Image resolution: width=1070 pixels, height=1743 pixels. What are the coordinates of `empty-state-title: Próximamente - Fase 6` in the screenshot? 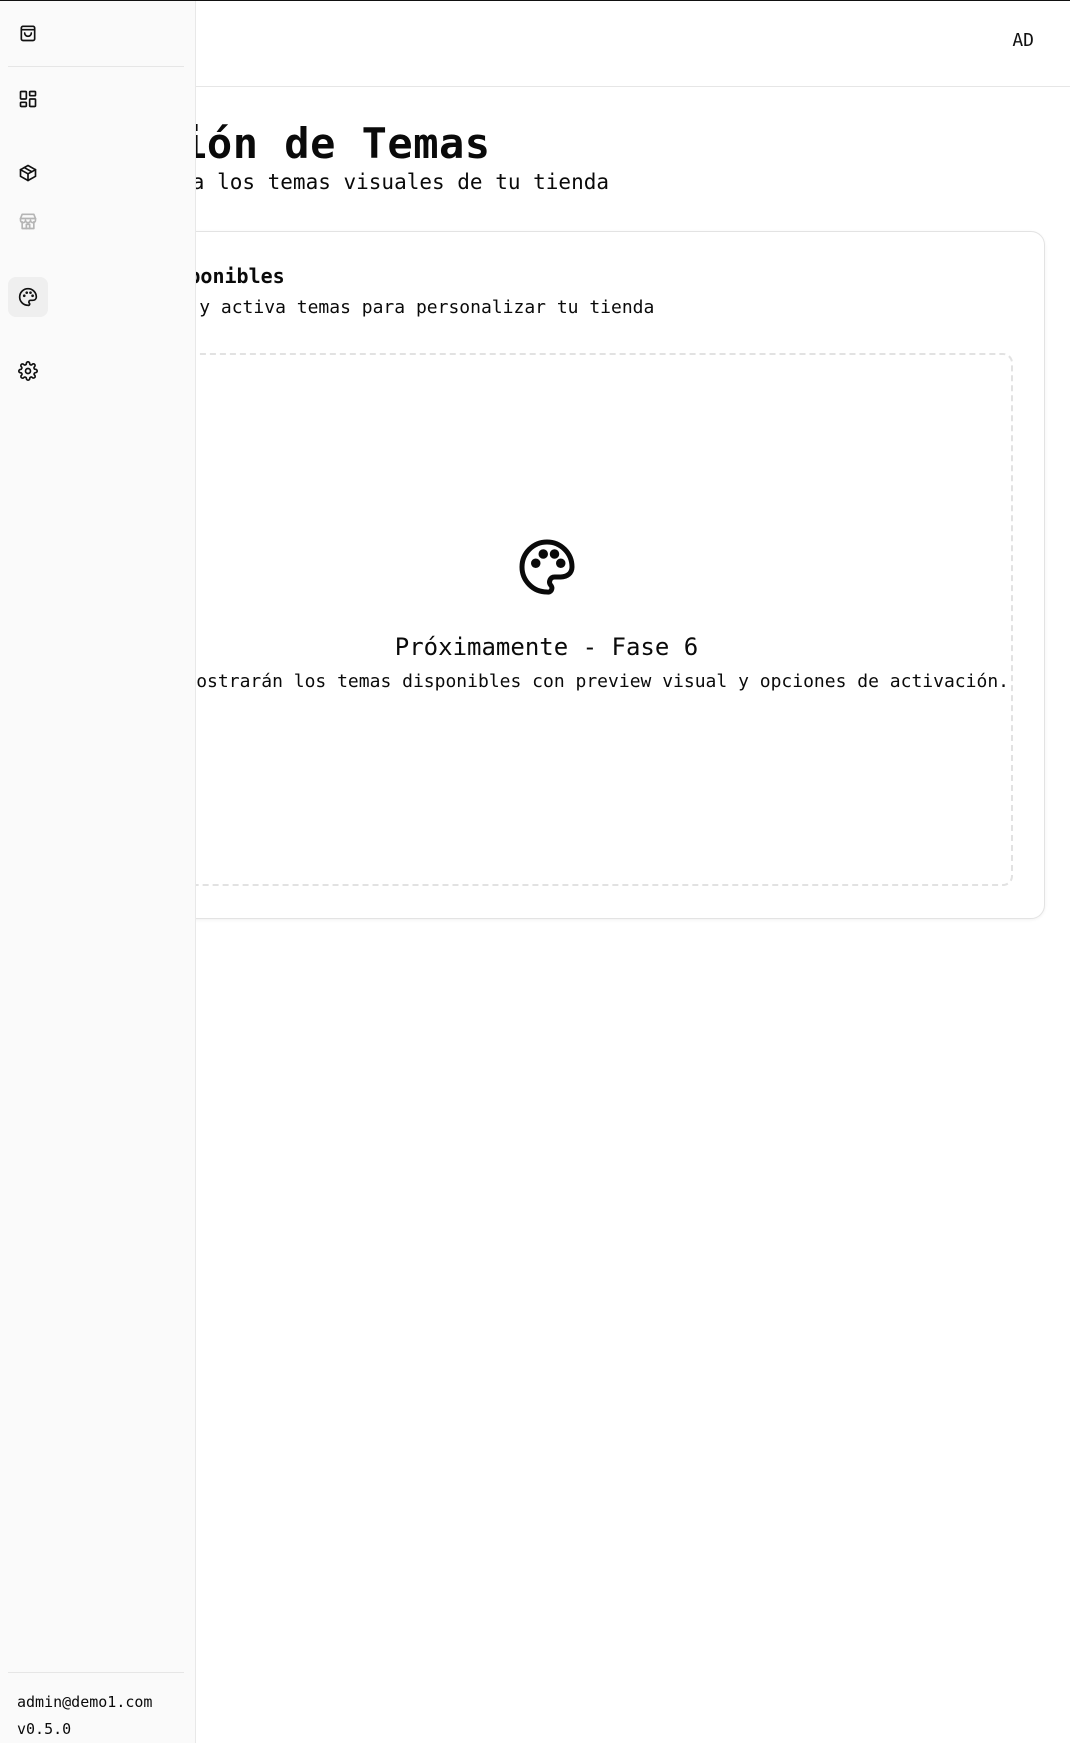 It's located at (546, 647).